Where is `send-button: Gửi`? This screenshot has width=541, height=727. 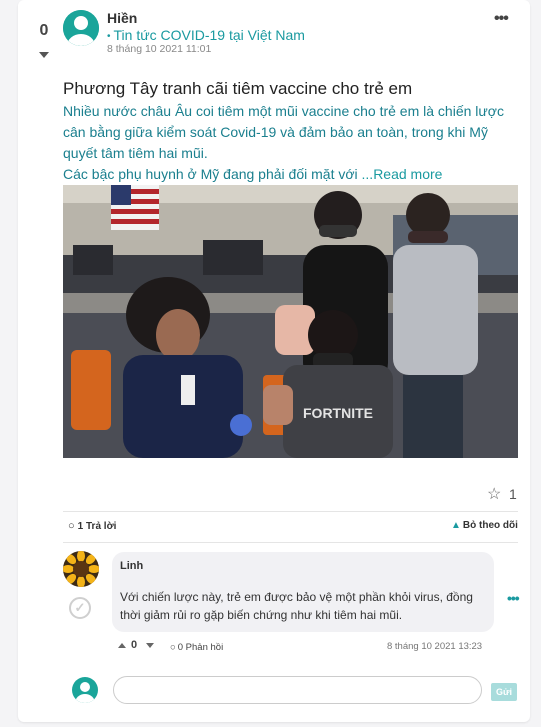 send-button: Gửi is located at coordinates (504, 692).